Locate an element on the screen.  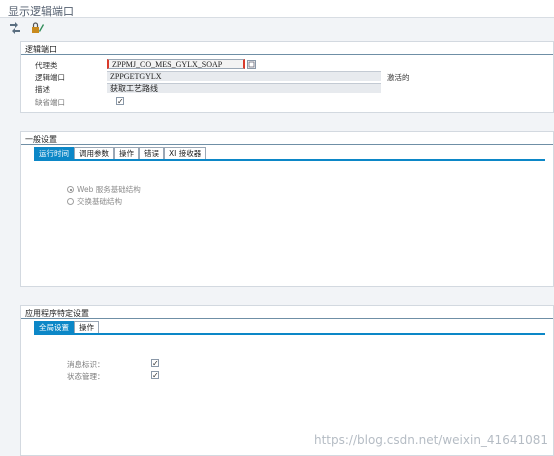
app-settings-tabs: 全局设置 操作 is located at coordinates (66, 327).